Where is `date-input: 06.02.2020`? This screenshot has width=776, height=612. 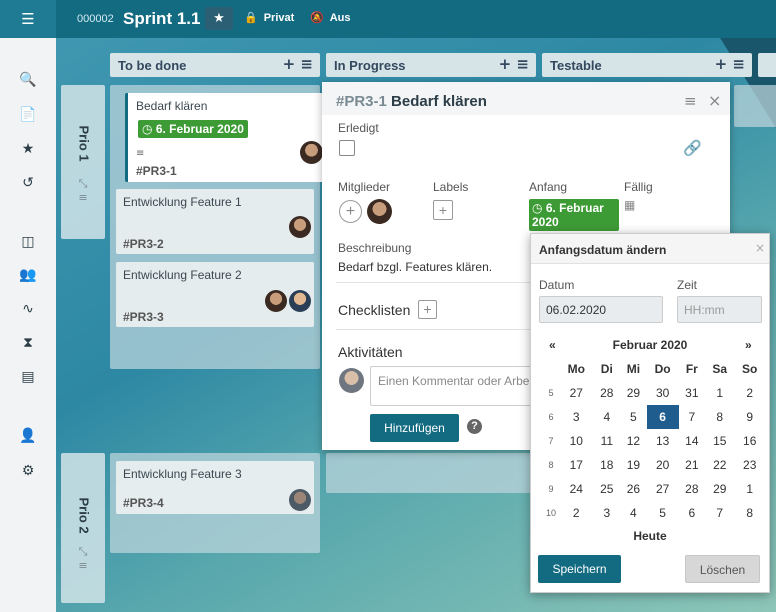
date-input: 06.02.2020 is located at coordinates (601, 309).